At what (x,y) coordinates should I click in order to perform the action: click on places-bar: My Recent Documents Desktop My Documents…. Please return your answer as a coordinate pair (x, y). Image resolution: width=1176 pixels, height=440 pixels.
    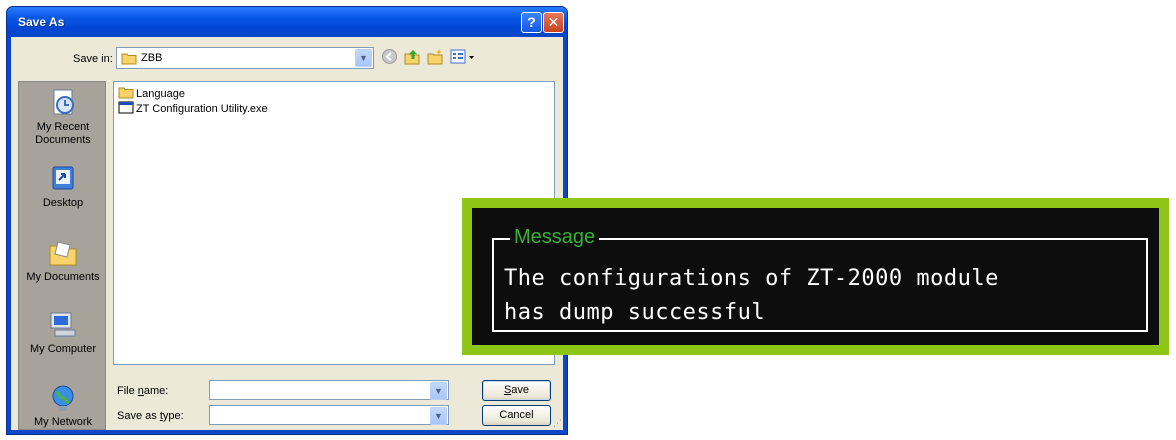
    Looking at the image, I should click on (62, 255).